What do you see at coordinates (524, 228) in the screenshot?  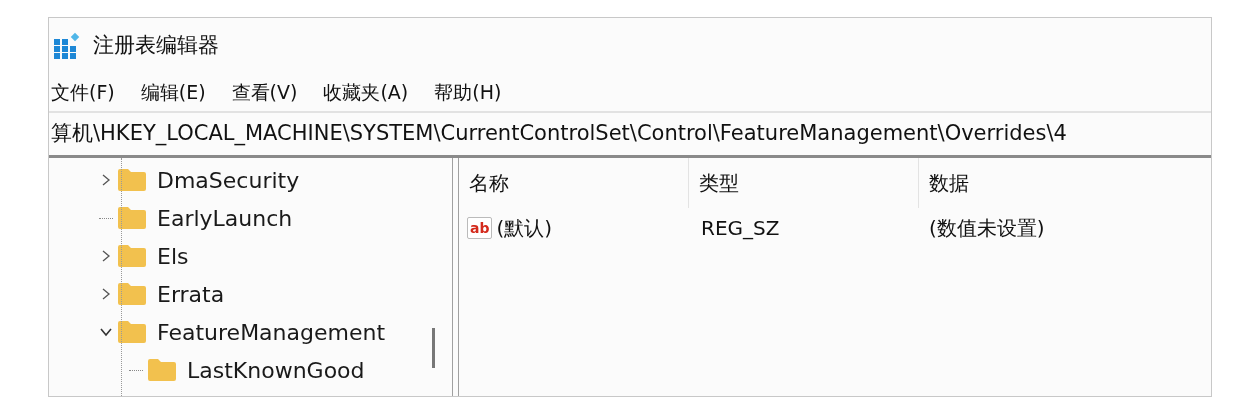 I see `table-cell-text: (默认)` at bounding box center [524, 228].